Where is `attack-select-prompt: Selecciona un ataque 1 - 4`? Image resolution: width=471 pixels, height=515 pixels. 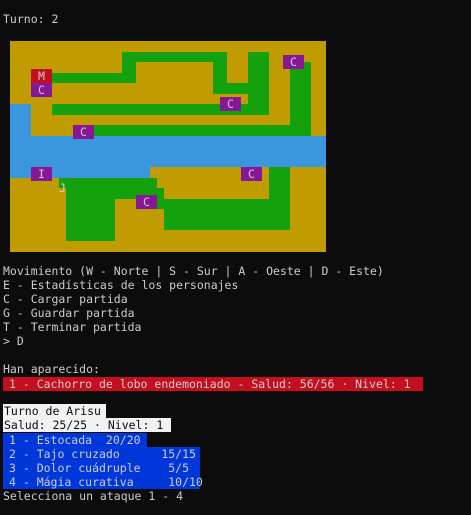 attack-select-prompt: Selecciona un ataque 1 - 4 is located at coordinates (93, 496).